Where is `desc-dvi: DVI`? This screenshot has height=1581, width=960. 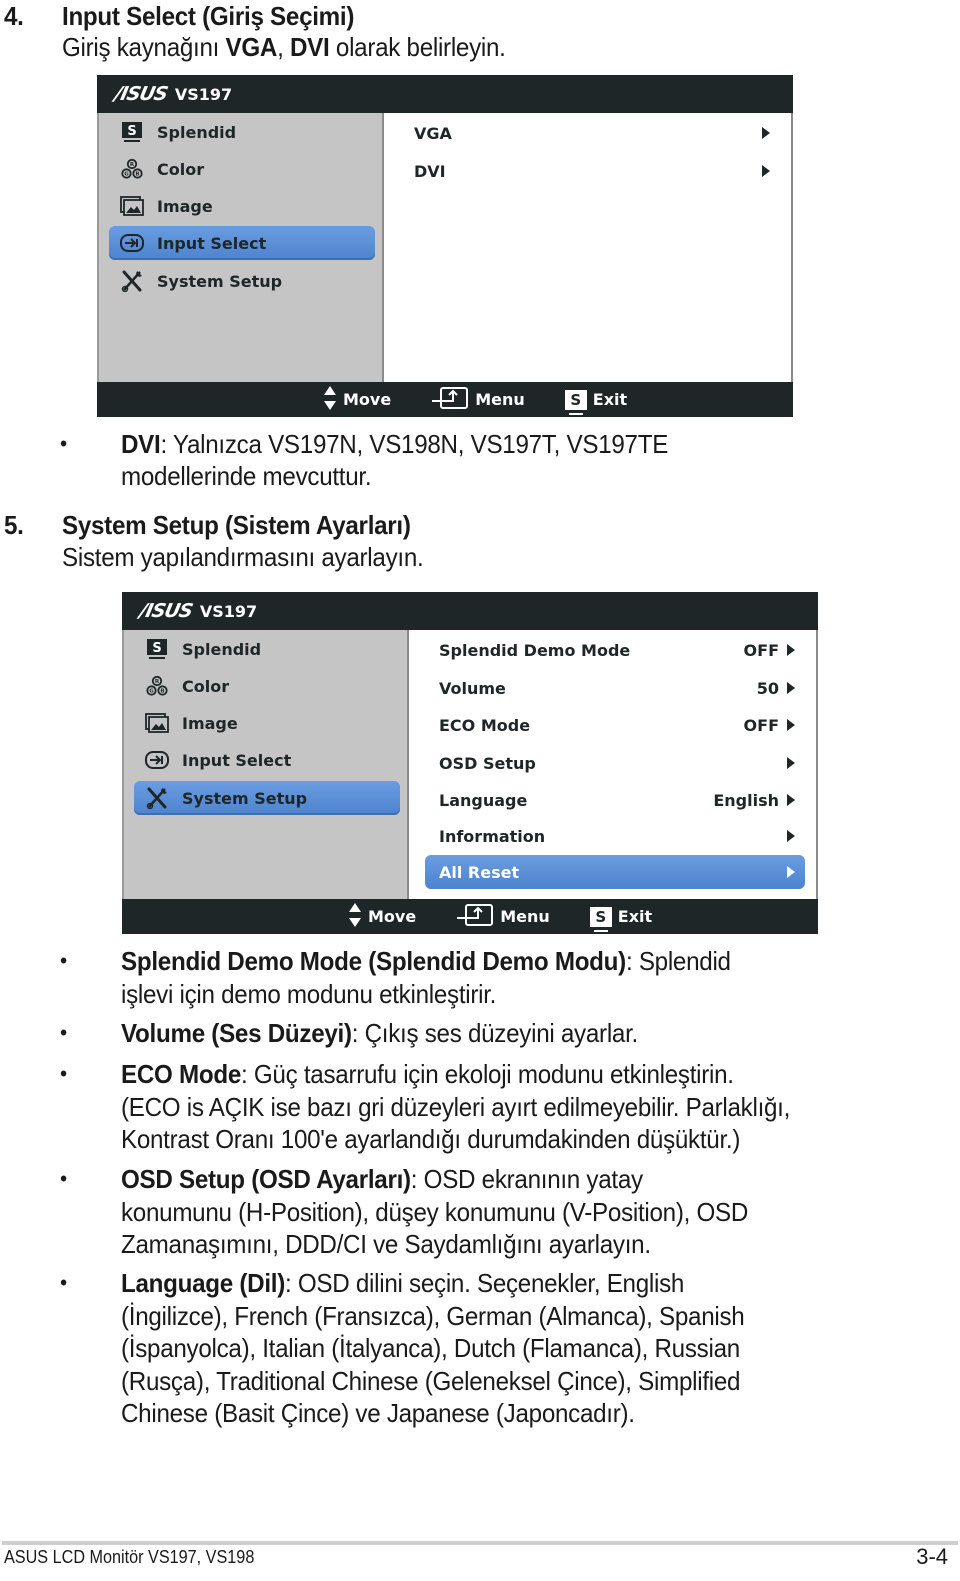
desc-dvi: DVI is located at coordinates (309, 47).